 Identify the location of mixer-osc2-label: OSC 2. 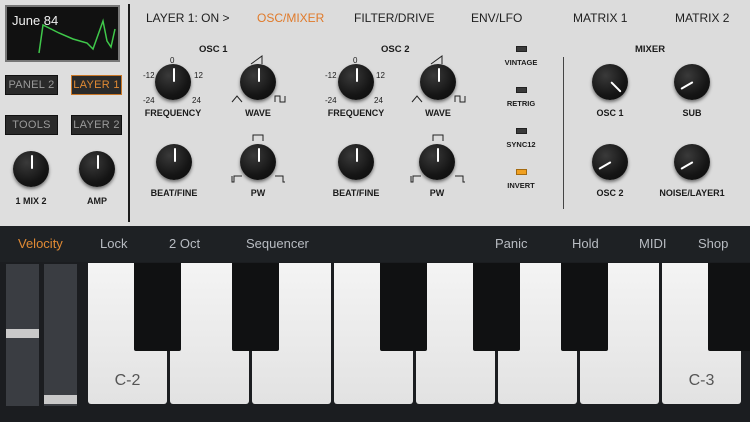
(610, 193).